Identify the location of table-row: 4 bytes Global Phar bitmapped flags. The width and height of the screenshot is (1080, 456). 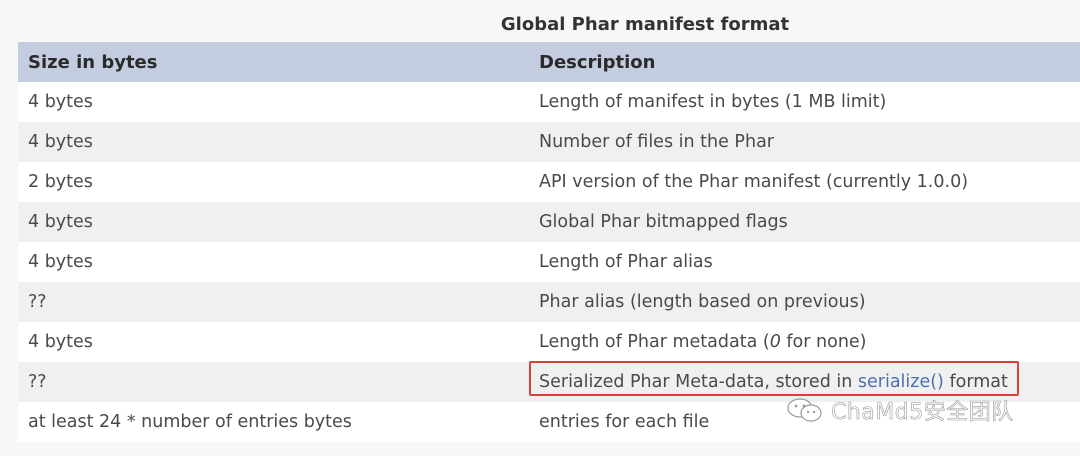
(549, 222).